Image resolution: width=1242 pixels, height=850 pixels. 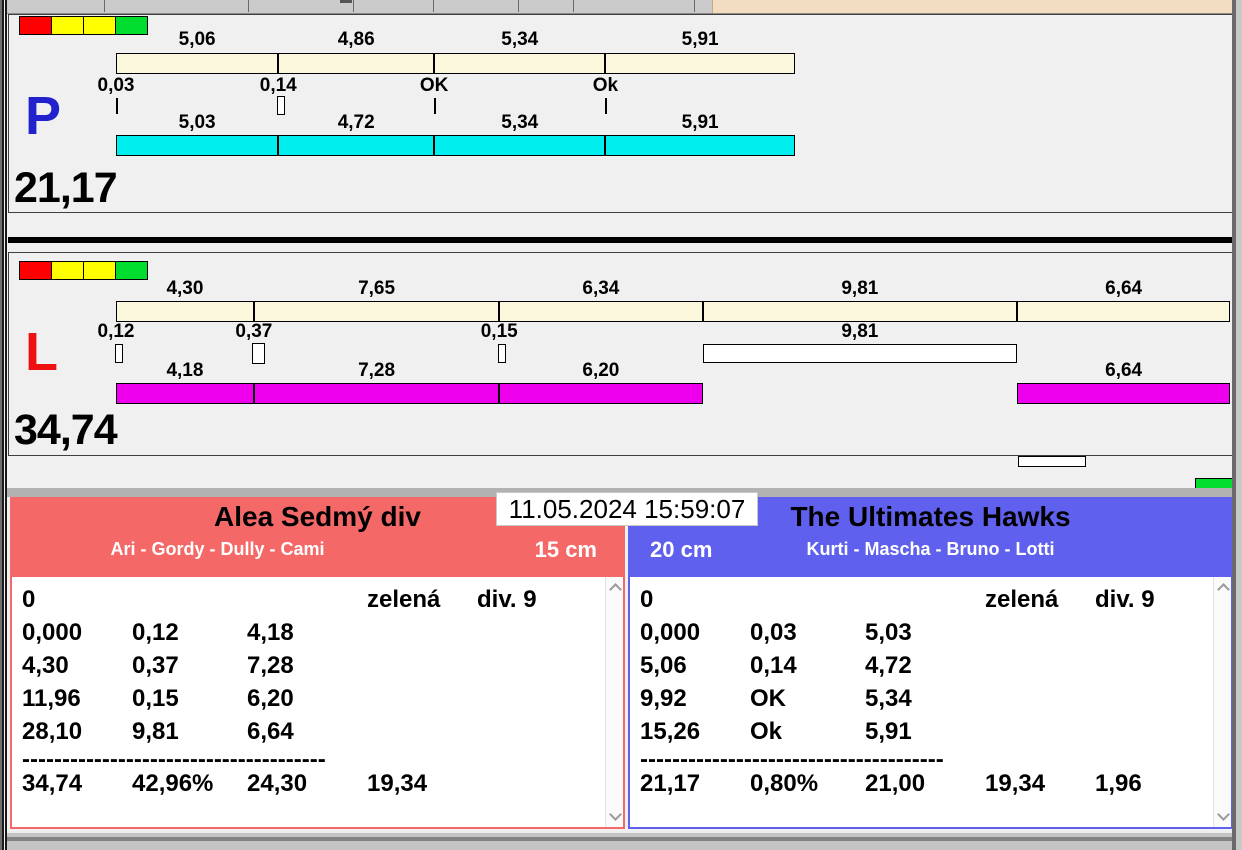 What do you see at coordinates (277, 783) in the screenshot?
I see `table-cell: 24,30` at bounding box center [277, 783].